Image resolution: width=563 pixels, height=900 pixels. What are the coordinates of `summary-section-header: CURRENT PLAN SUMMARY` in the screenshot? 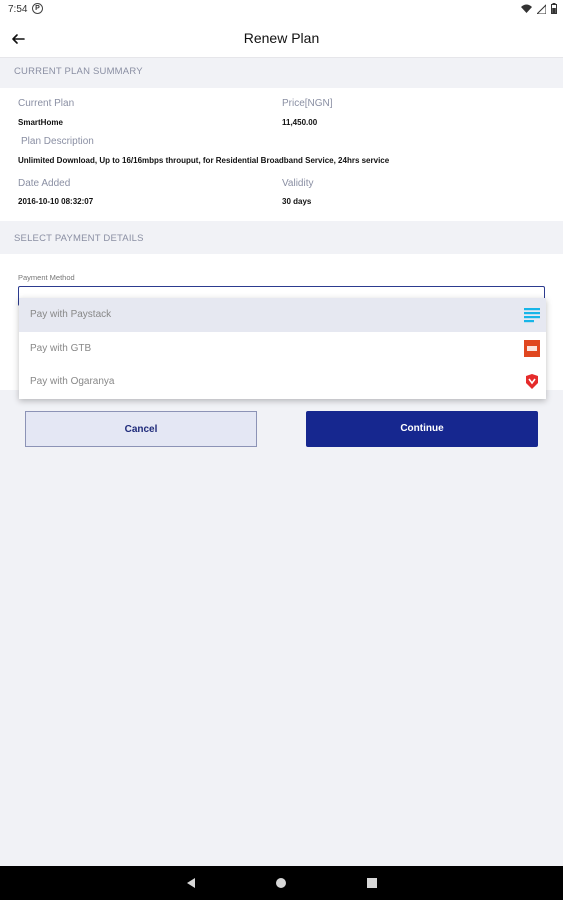 It's located at (78, 71).